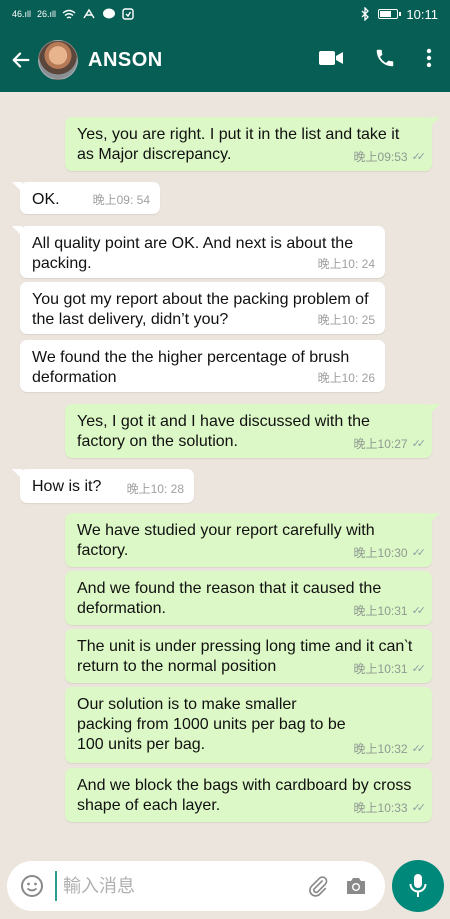 The image size is (450, 919). I want to click on message-time: 晚上09:53, so click(380, 157).